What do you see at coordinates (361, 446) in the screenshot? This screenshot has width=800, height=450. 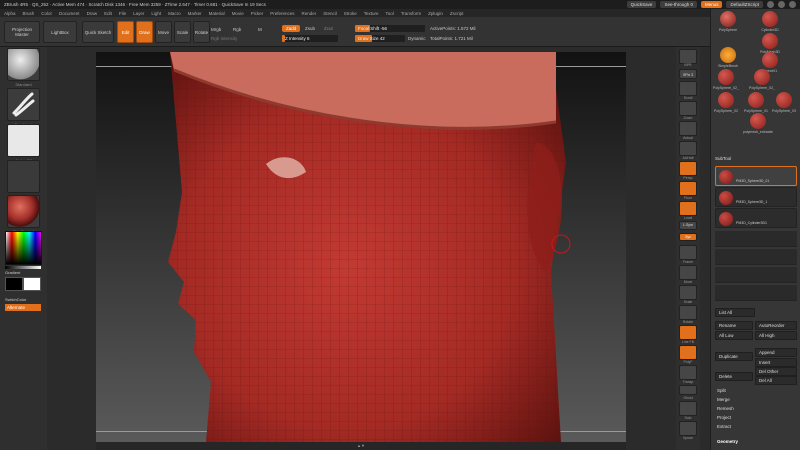 I see `canvas-bottom-bar: ▲▼` at bounding box center [361, 446].